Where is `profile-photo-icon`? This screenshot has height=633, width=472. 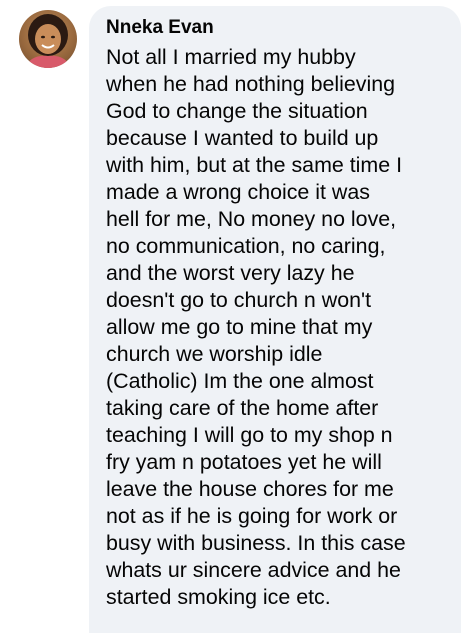
profile-photo-icon is located at coordinates (48, 41).